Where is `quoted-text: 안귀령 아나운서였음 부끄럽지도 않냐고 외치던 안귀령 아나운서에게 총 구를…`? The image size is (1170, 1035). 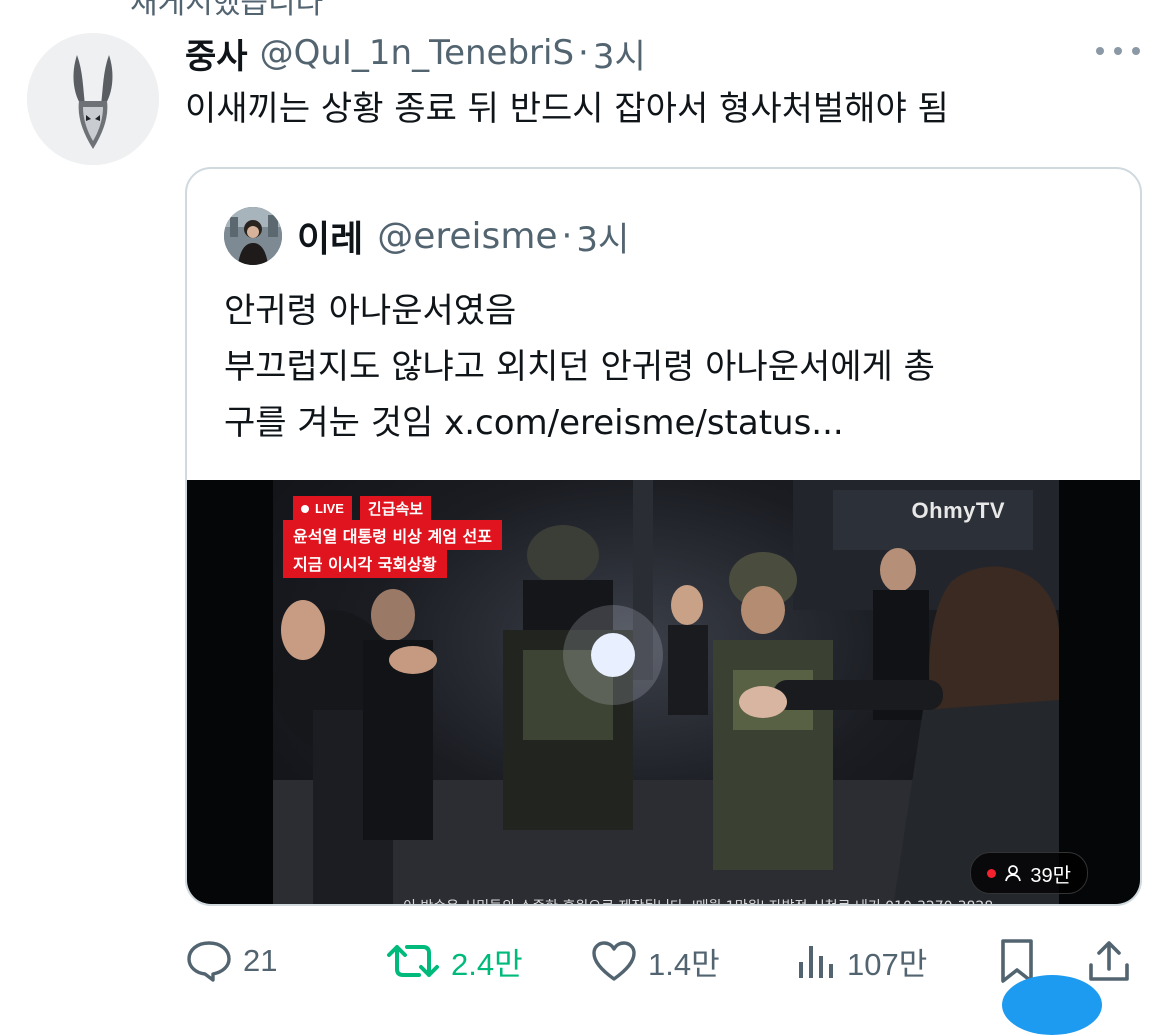
quoted-text: 안귀령 아나운서였음 부끄럽지도 않냐고 외치던 안귀령 아나운서에게 총 구를… is located at coordinates (579, 367).